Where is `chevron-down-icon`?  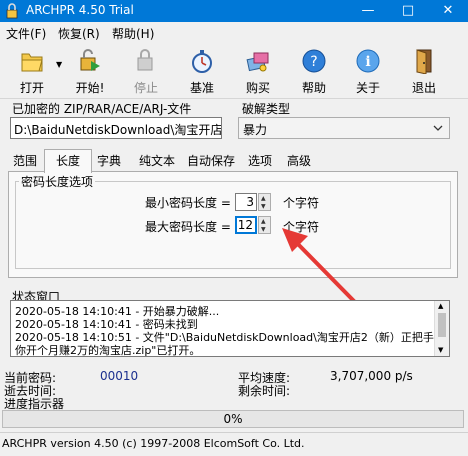
chevron-down-icon is located at coordinates (438, 128).